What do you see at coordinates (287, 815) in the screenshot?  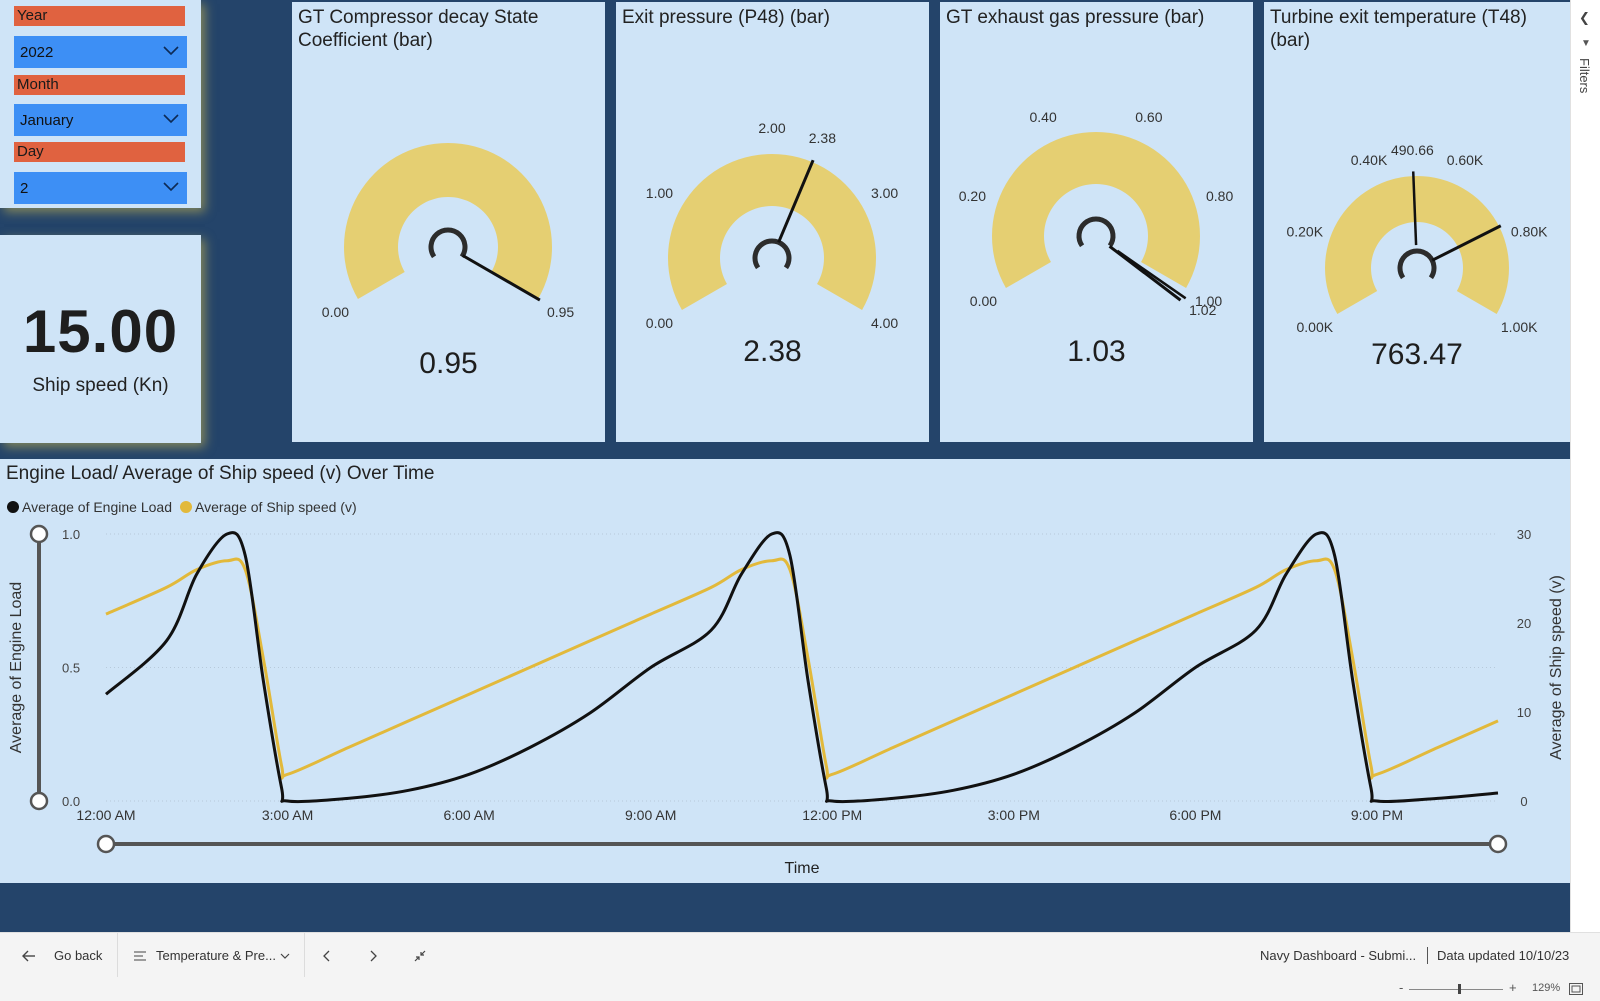 I see `x-tick-label: 3:00 AM` at bounding box center [287, 815].